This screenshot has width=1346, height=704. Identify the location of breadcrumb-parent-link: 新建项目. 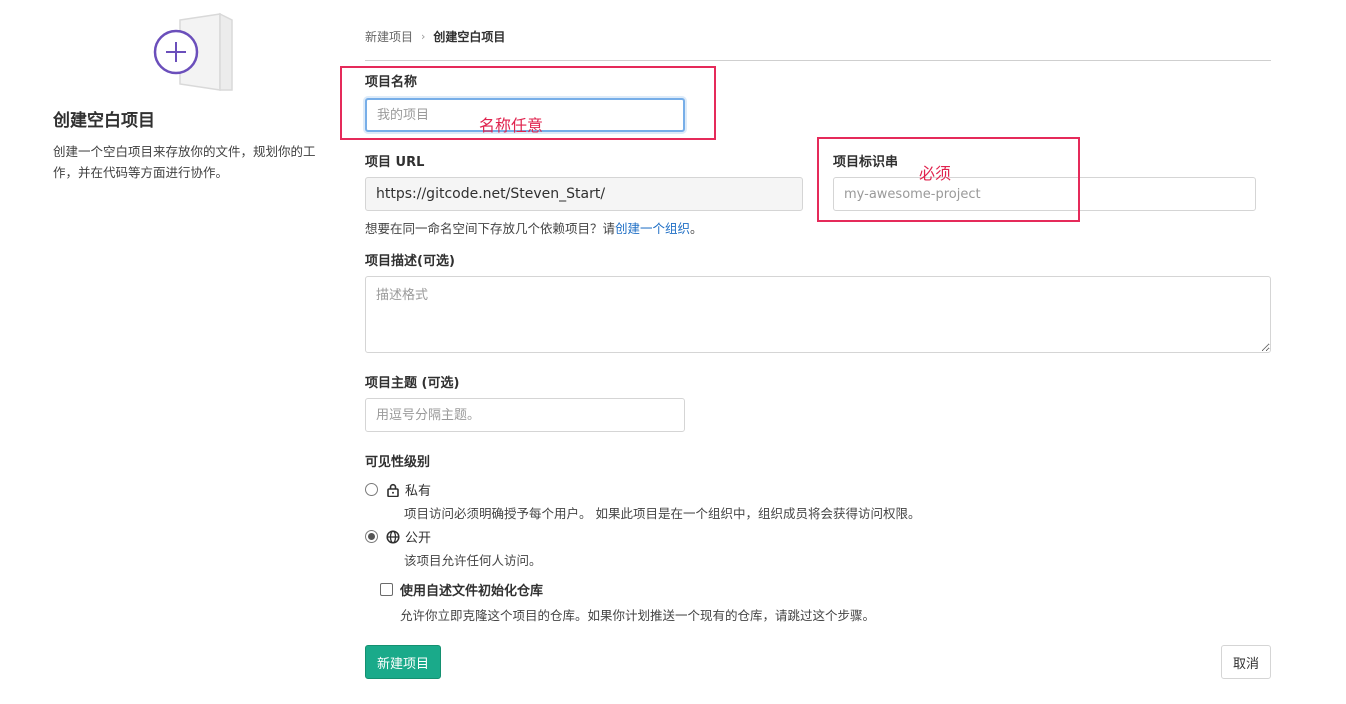
(389, 36).